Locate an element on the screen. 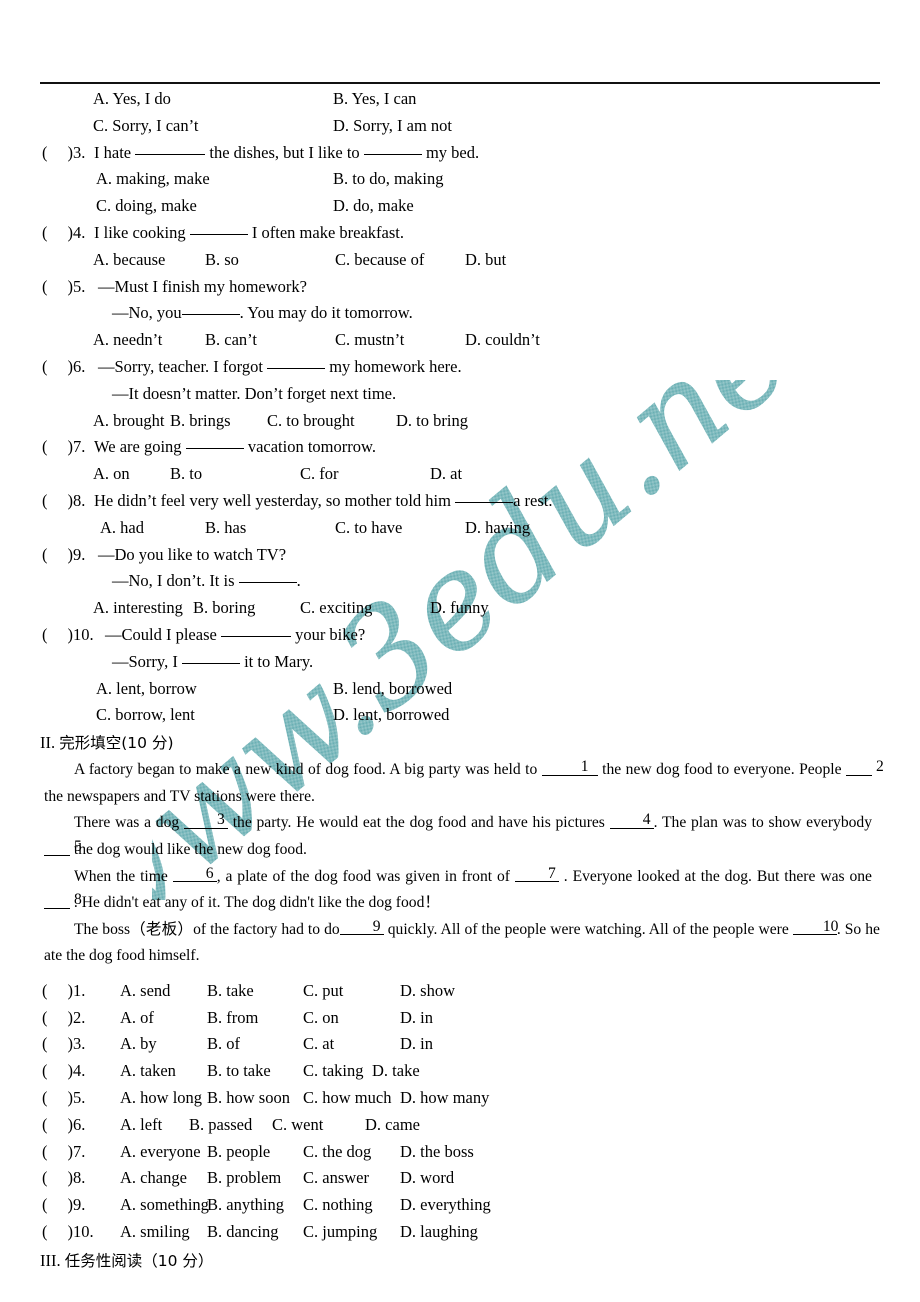  option-b: B. passed is located at coordinates (220, 1125).